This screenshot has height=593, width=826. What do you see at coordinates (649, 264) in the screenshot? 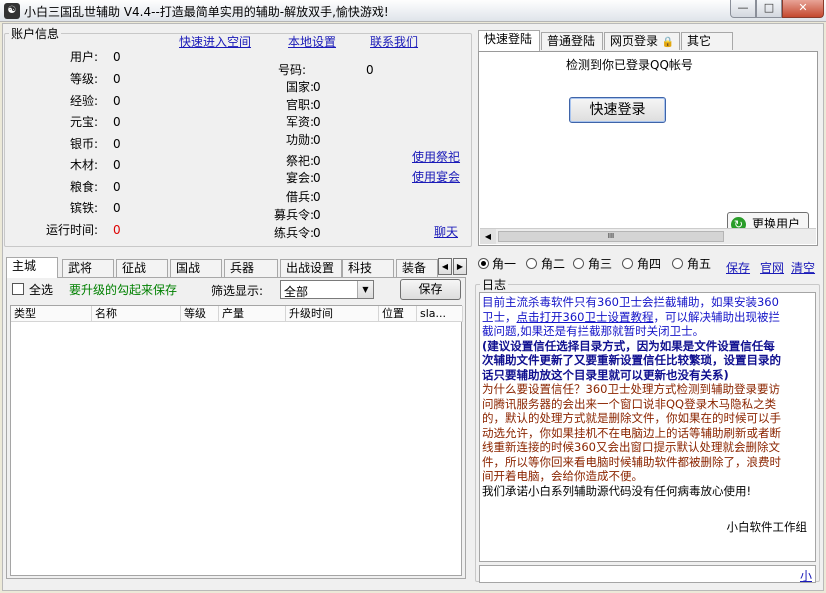
I see `role-4-label: 角四` at bounding box center [649, 264].